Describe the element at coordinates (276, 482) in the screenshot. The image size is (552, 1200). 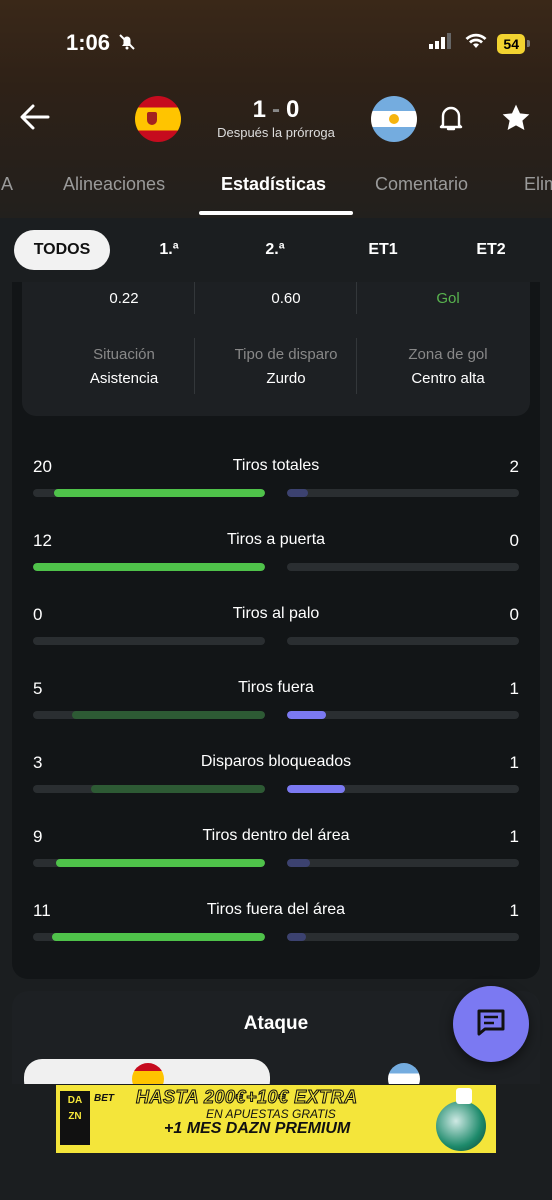
I see `stat-row: 20 Tiros totales 2` at that location.